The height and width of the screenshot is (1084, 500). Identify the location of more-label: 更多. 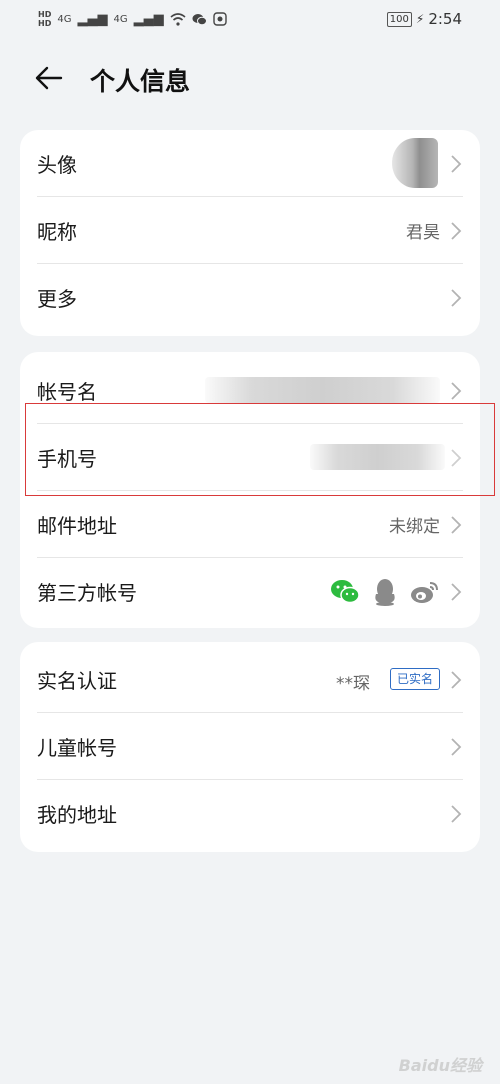
(57, 299).